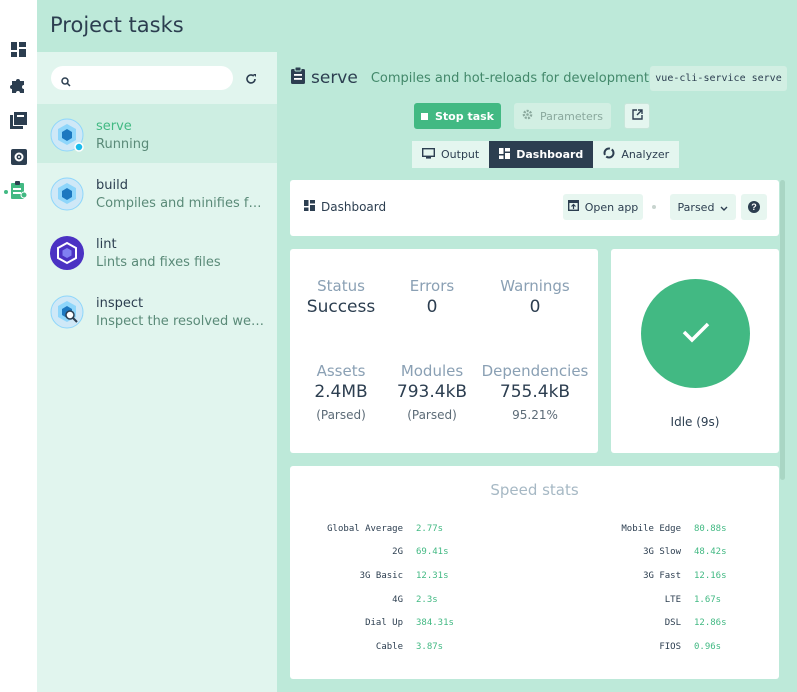 This screenshot has width=797, height=692. What do you see at coordinates (117, 25) in the screenshot?
I see `page-title: Project tasks` at bounding box center [117, 25].